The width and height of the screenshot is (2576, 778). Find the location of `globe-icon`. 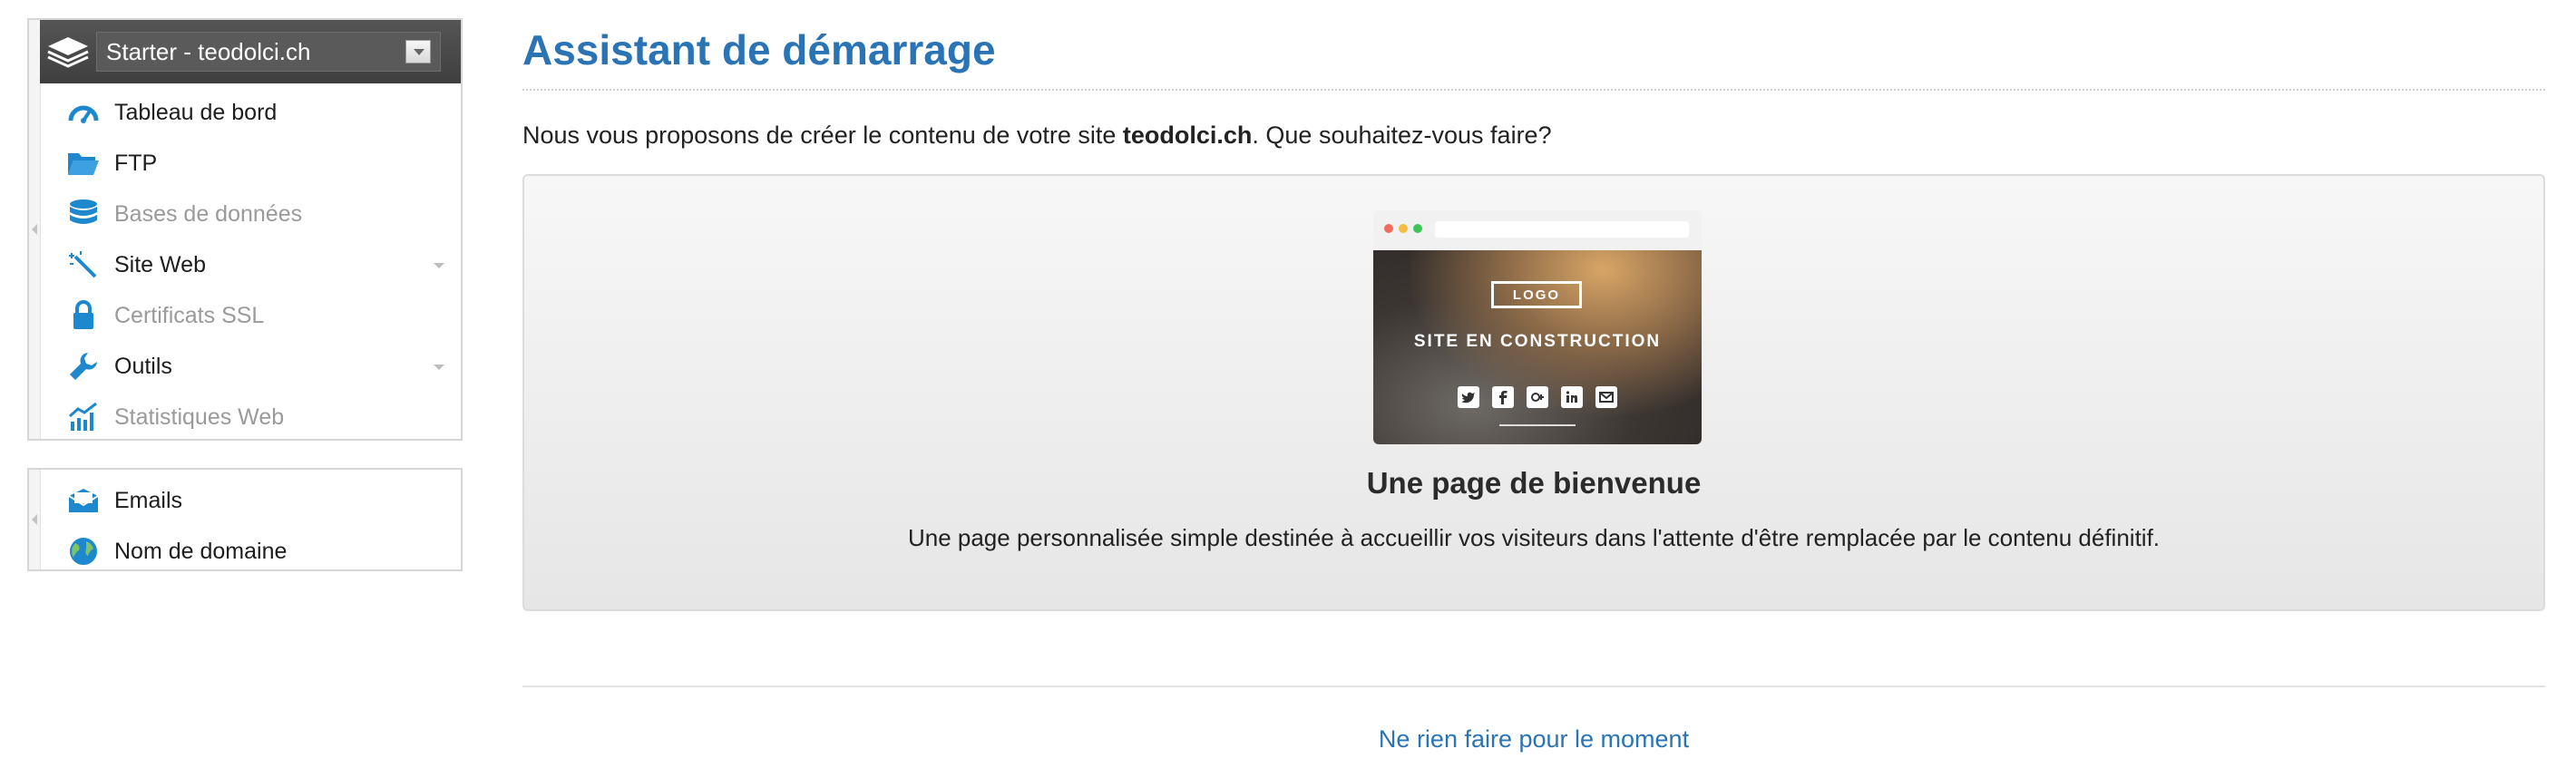

globe-icon is located at coordinates (83, 551).